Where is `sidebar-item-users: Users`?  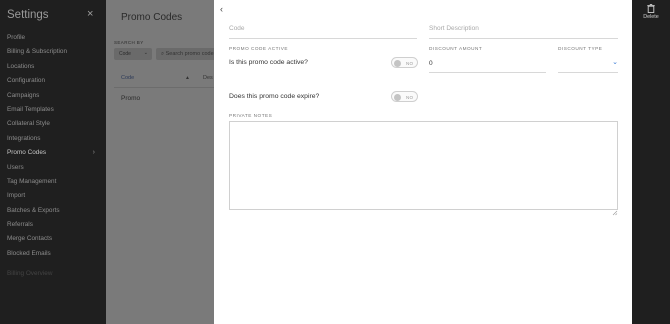 sidebar-item-users: Users is located at coordinates (53, 170).